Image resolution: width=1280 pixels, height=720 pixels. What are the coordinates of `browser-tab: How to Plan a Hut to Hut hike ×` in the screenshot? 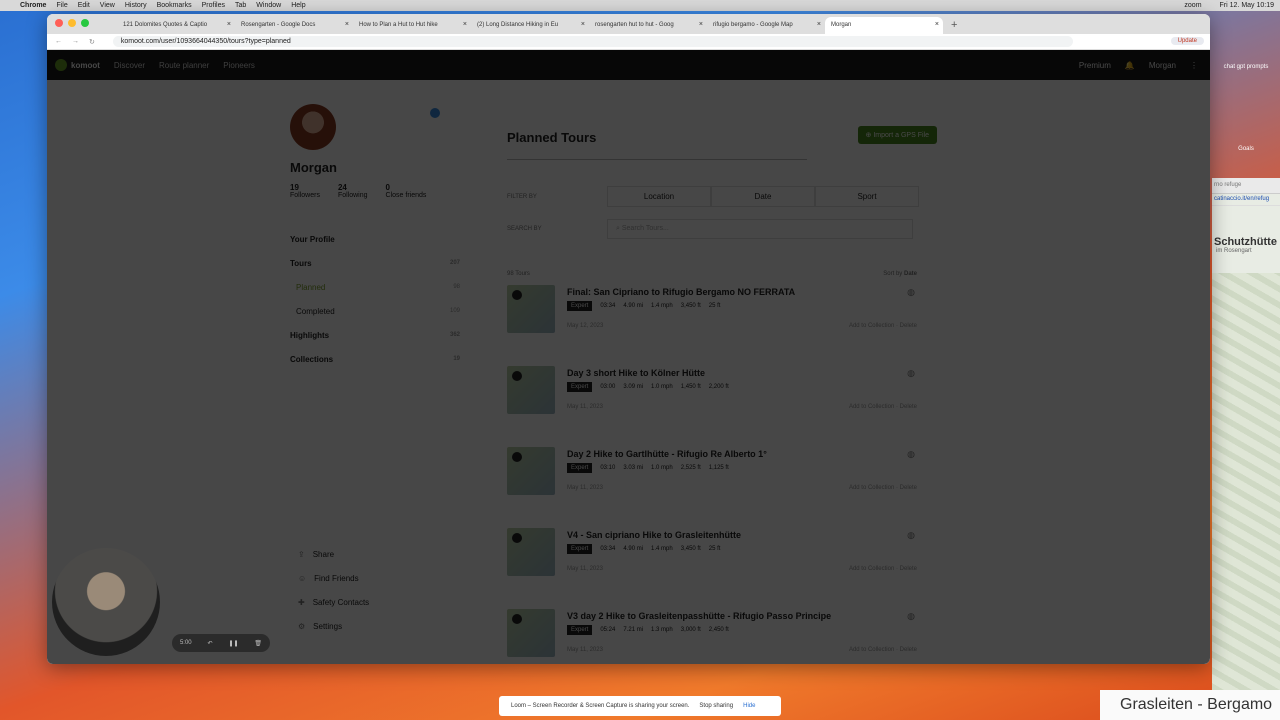 It's located at (412, 25).